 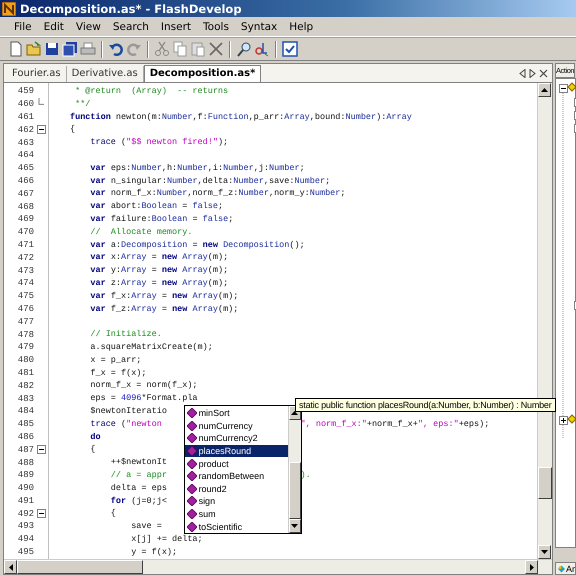 I want to click on print-icon, so click(x=88, y=49).